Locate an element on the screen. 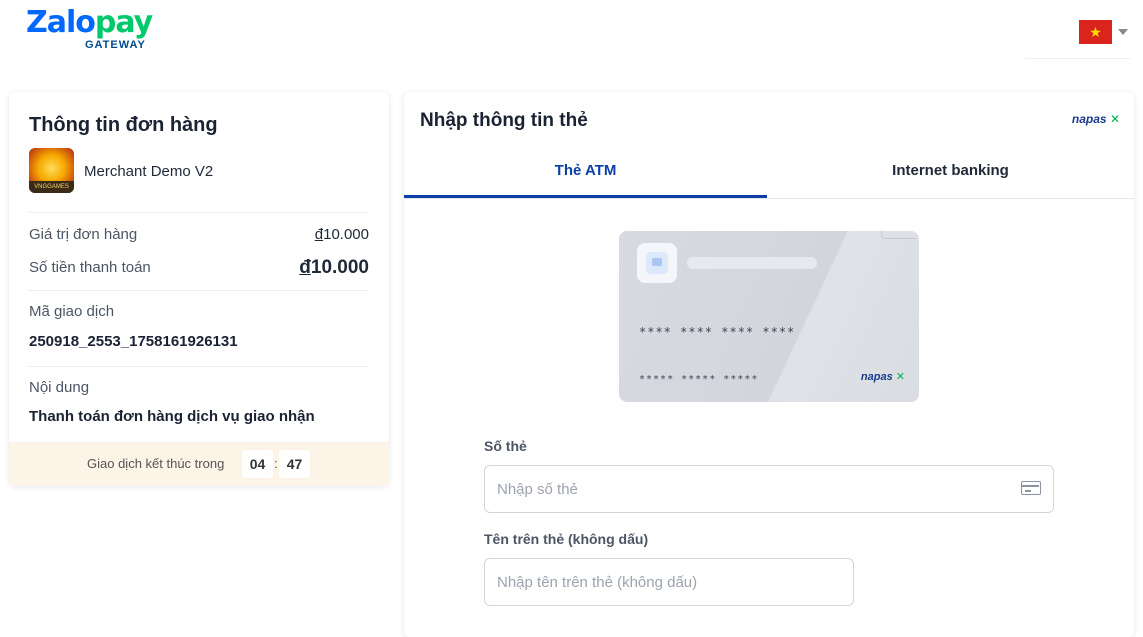 The image size is (1143, 637). card-icon-stripe is located at coordinates (1030, 486).